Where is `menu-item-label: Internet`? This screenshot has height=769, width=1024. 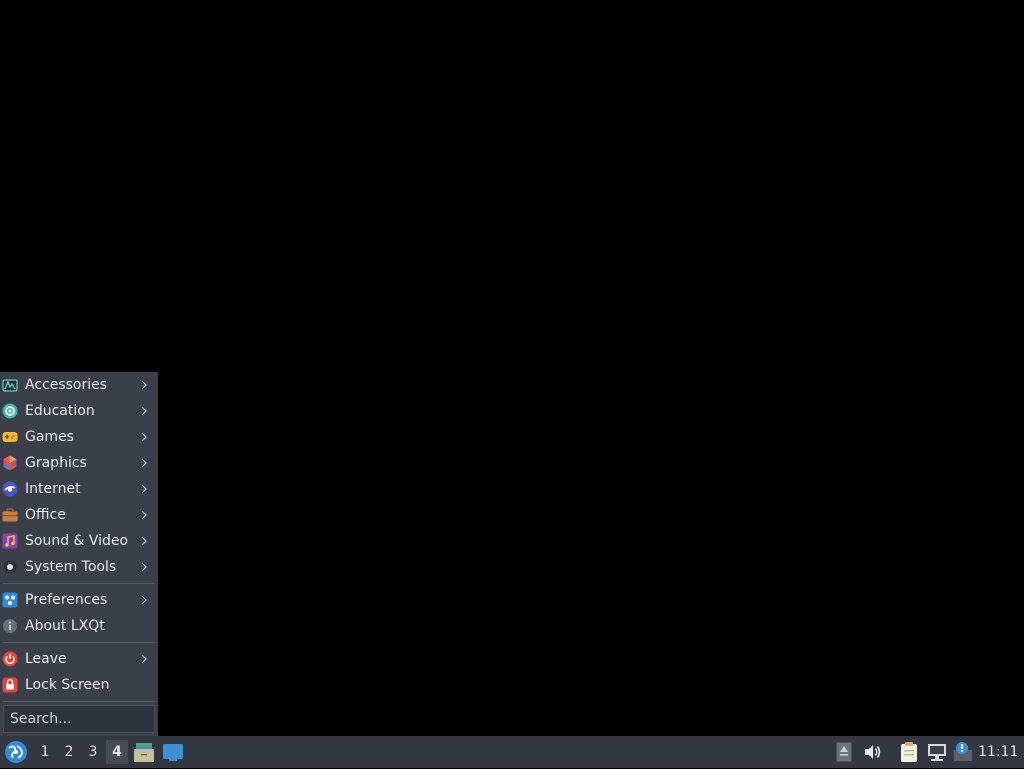 menu-item-label: Internet is located at coordinates (53, 489).